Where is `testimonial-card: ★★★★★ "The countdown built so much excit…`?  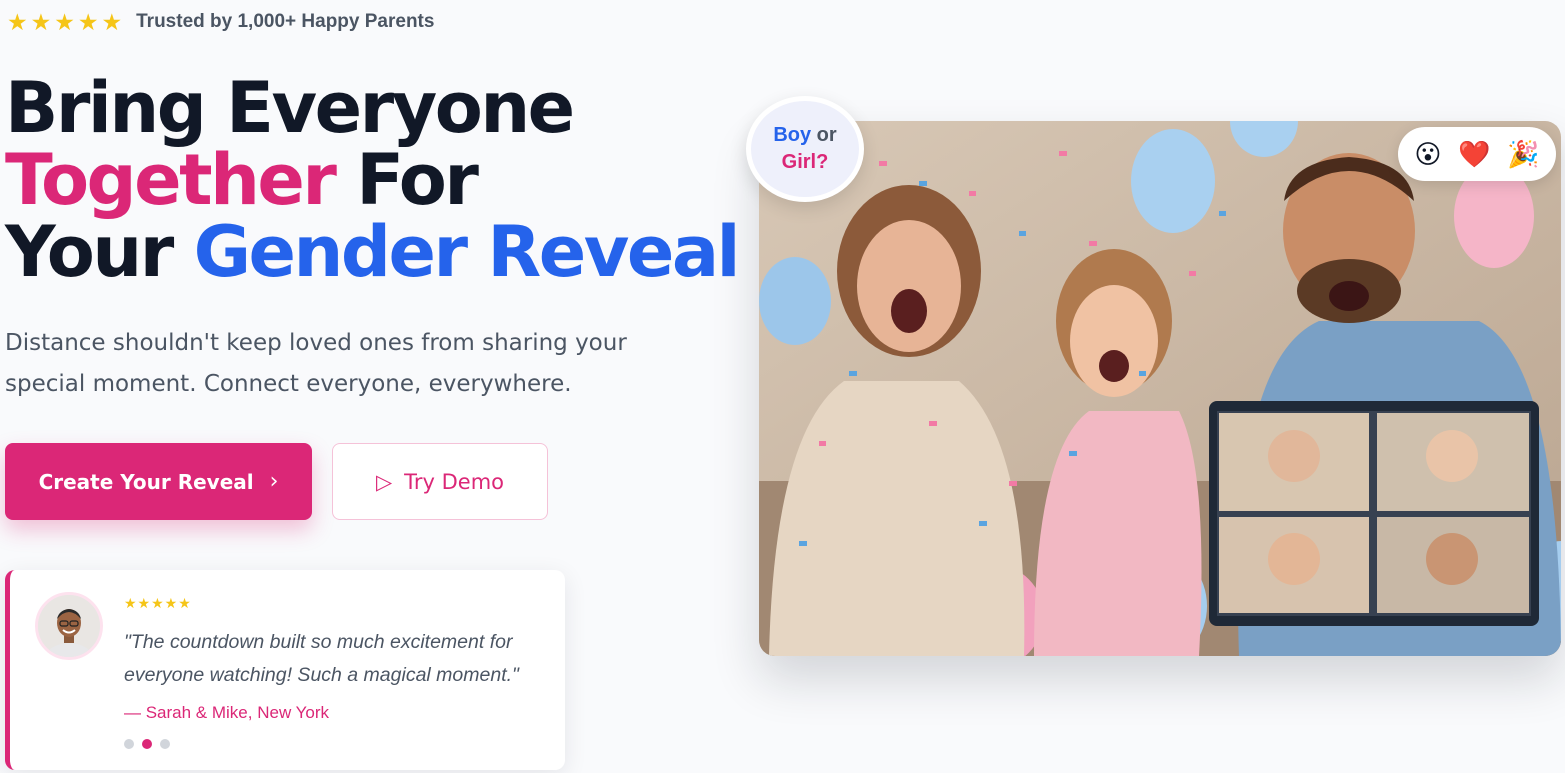 testimonial-card: ★★★★★ "The countdown built so much excit… is located at coordinates (285, 670).